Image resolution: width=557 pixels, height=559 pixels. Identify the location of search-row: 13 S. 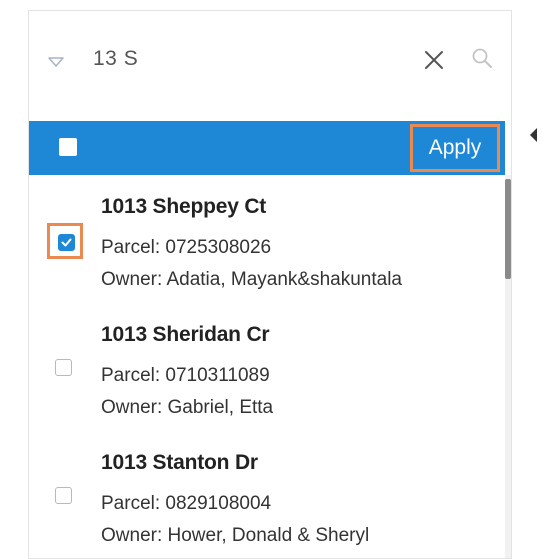
(270, 59).